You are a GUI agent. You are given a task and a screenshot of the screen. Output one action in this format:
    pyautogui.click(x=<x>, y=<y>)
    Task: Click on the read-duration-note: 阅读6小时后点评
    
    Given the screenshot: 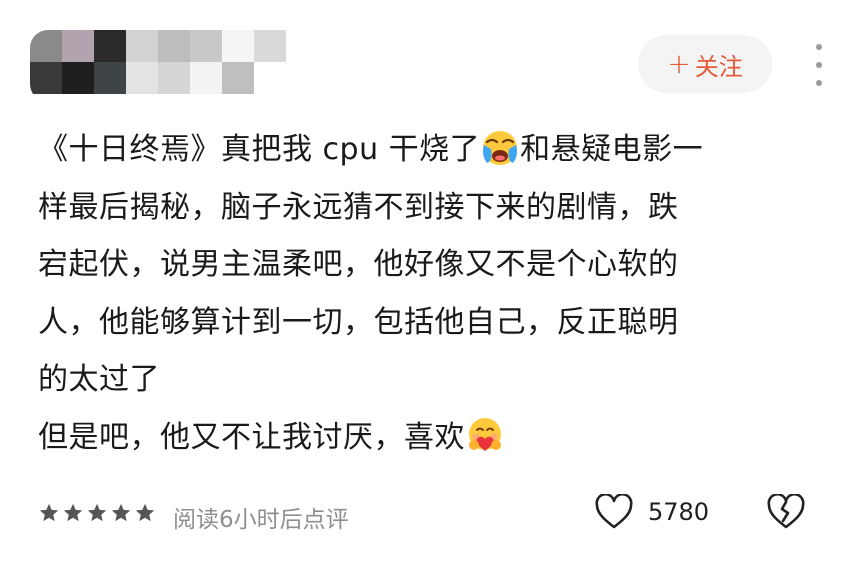 What is the action you would take?
    pyautogui.click(x=261, y=520)
    